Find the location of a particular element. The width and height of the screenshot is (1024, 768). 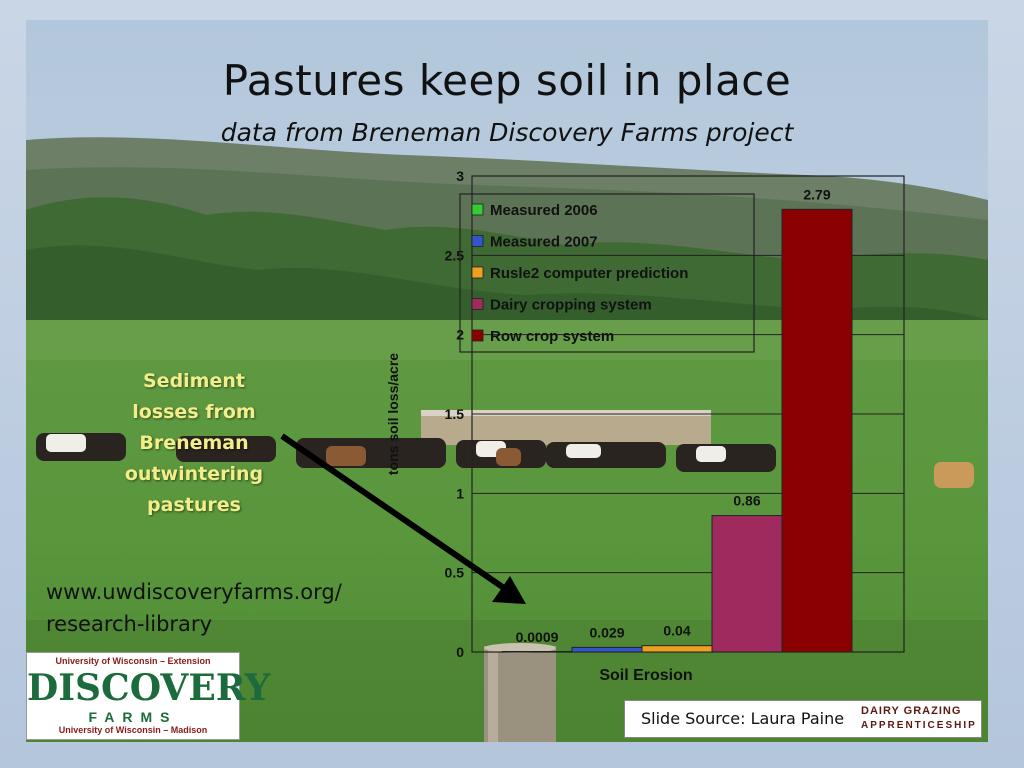

dga-logo-bottom: APPRENTICESHIP is located at coordinates (919, 725).